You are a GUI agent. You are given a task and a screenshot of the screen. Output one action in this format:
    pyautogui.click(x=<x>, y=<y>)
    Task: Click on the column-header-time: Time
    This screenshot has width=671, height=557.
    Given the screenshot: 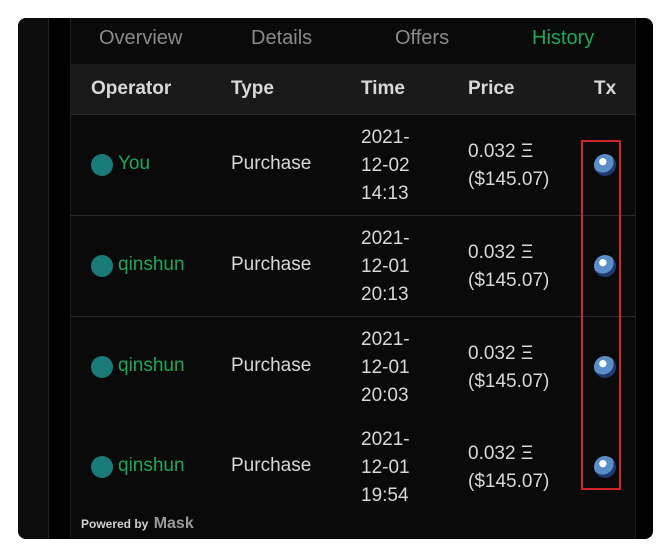 What is the action you would take?
    pyautogui.click(x=383, y=88)
    